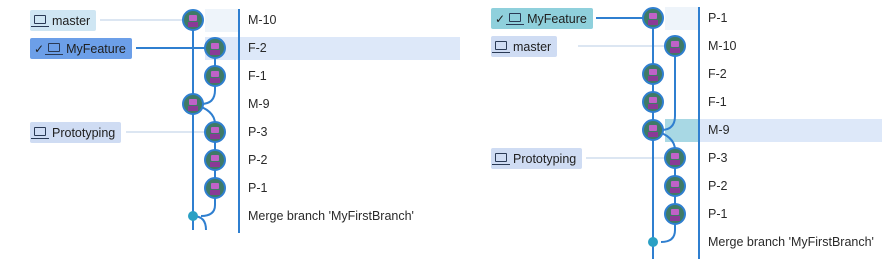 Image resolution: width=882 pixels, height=259 pixels. I want to click on selected-graph-cell, so click(681, 130).